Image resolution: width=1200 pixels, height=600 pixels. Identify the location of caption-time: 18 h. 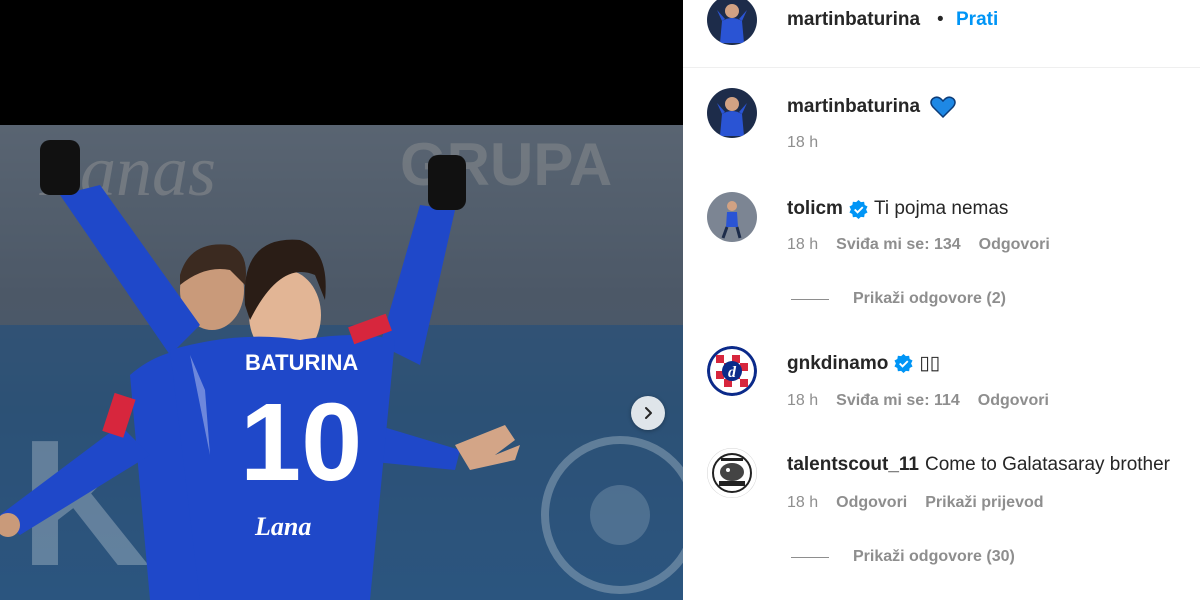
(803, 142).